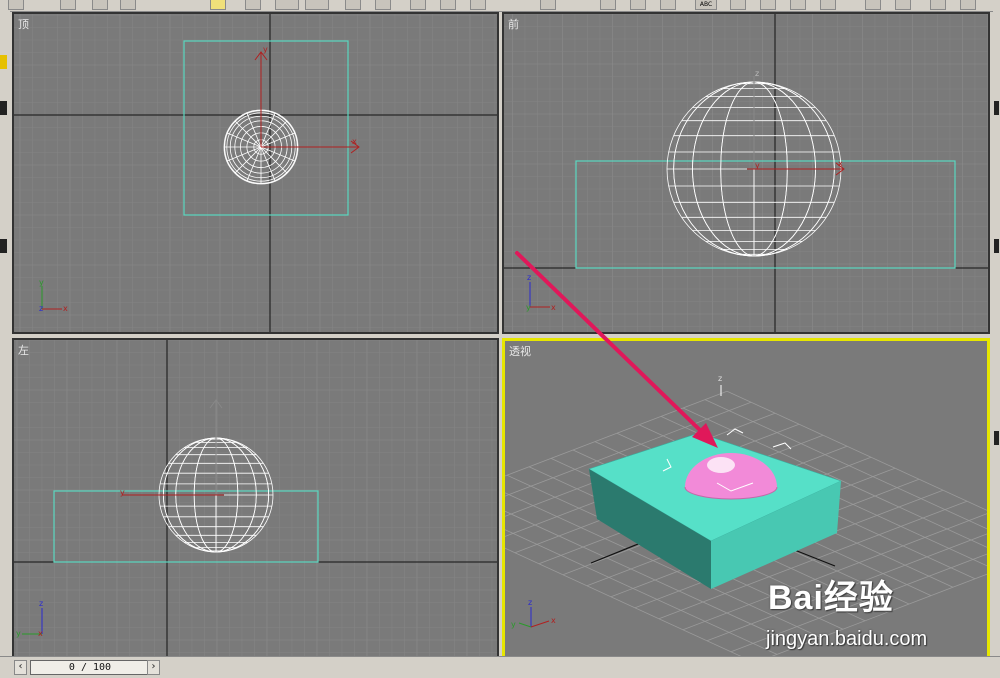 The height and width of the screenshot is (678, 1000). I want to click on chevron-right-icon: ›, so click(153, 667).